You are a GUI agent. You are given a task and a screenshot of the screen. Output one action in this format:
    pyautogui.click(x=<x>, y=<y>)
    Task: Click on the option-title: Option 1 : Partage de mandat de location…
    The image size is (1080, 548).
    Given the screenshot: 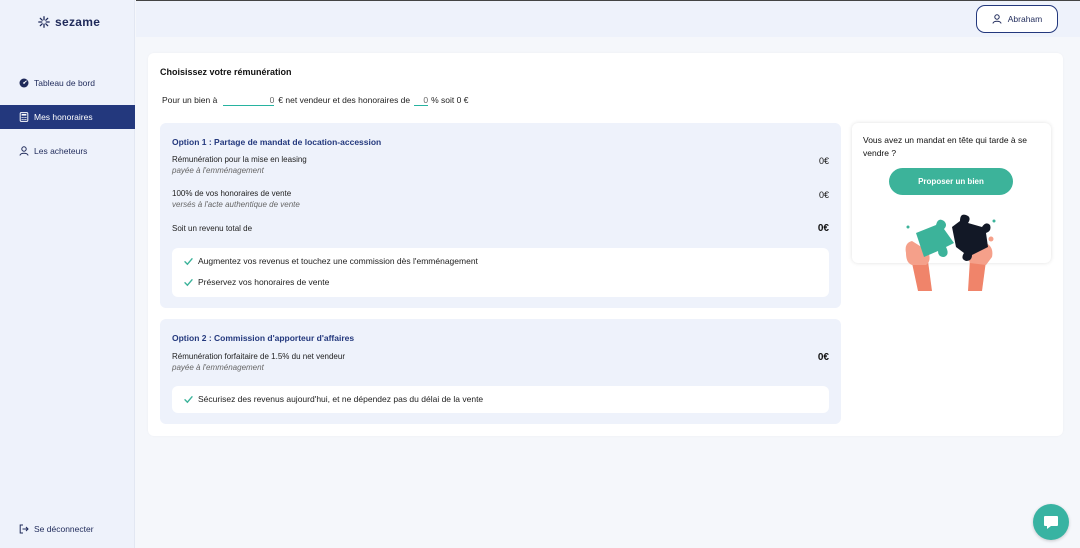 What is the action you would take?
    pyautogui.click(x=277, y=142)
    